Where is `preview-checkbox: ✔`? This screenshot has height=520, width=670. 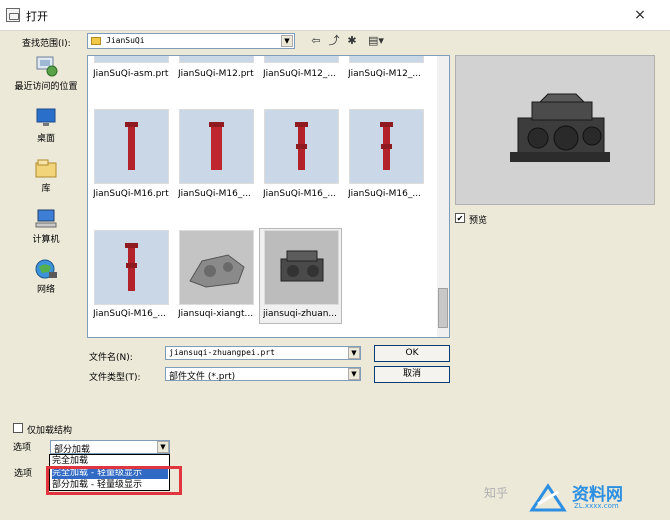 preview-checkbox: ✔ is located at coordinates (460, 218).